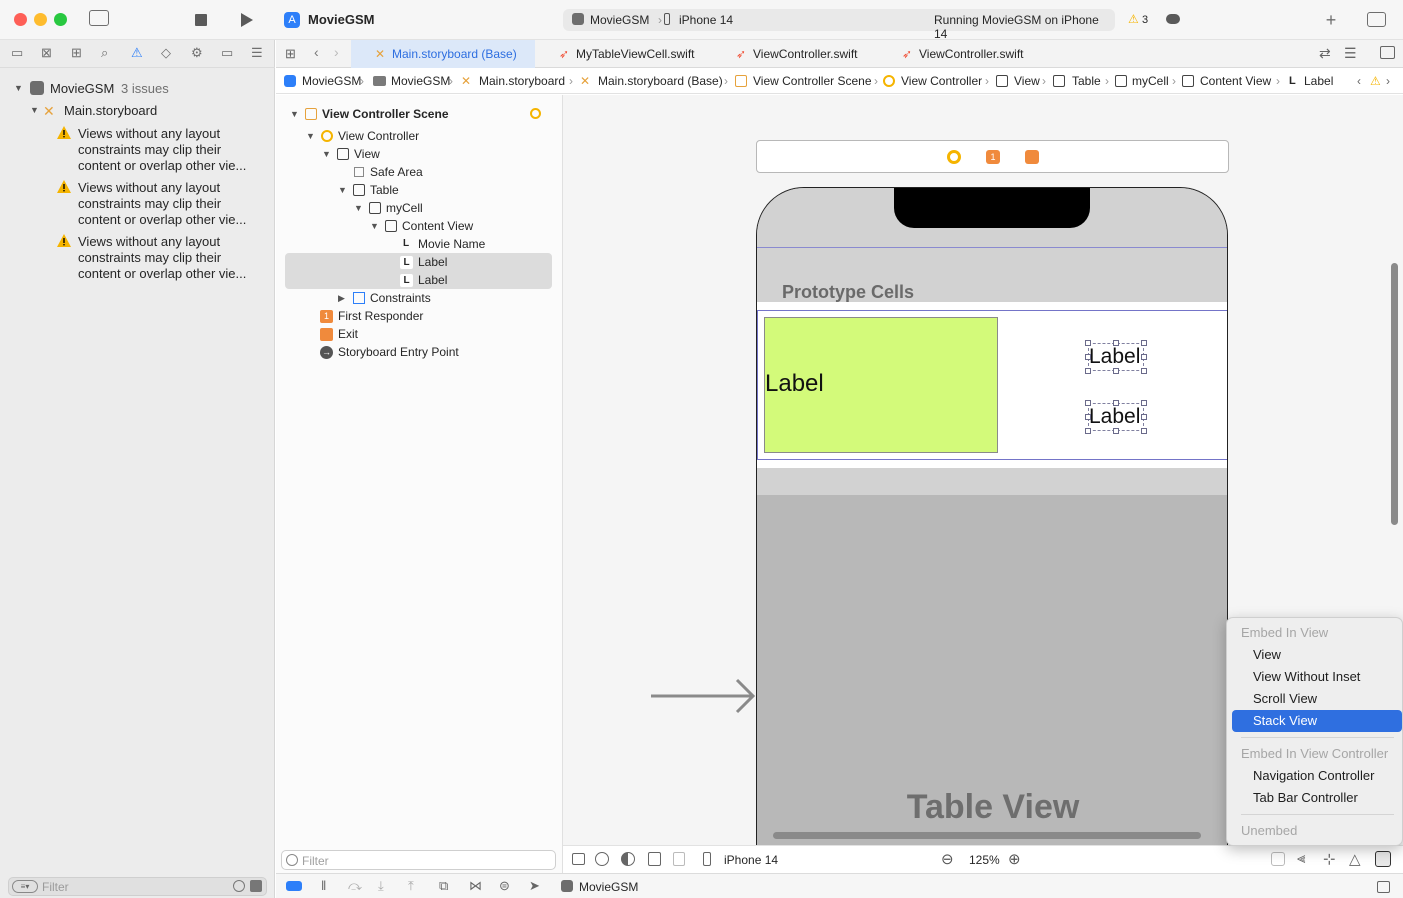 The width and height of the screenshot is (1403, 898). Describe the element at coordinates (227, 53) in the screenshot. I see `breakpoint-icon: ▭` at that location.